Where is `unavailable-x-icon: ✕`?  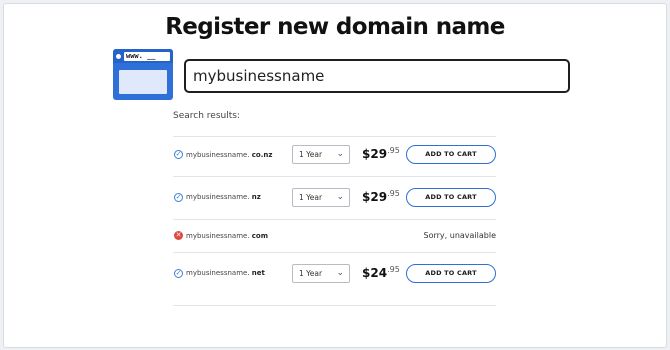
unavailable-x-icon: ✕ is located at coordinates (178, 235).